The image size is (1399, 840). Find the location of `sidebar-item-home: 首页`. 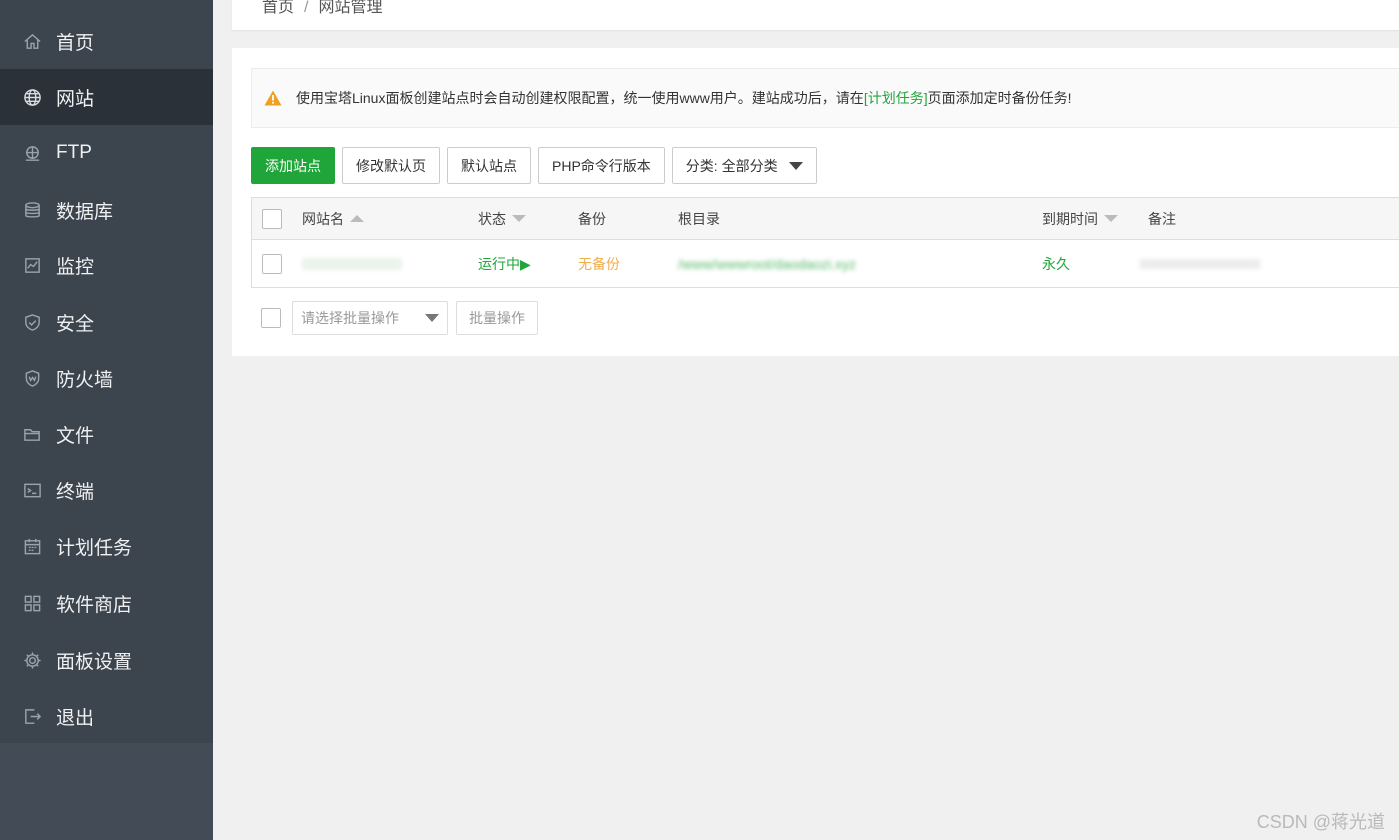

sidebar-item-home: 首页 is located at coordinates (106, 41).